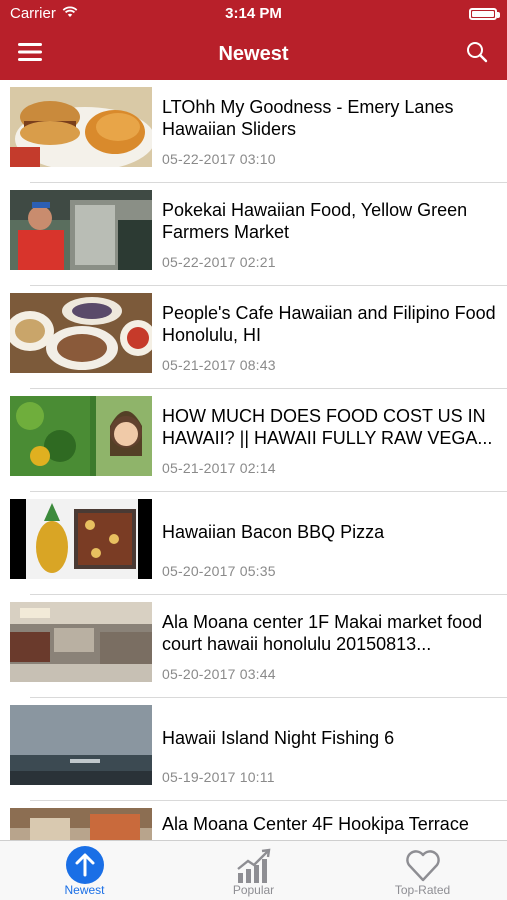 The width and height of the screenshot is (507, 900). I want to click on tab-popular: Popular, so click(253, 870).